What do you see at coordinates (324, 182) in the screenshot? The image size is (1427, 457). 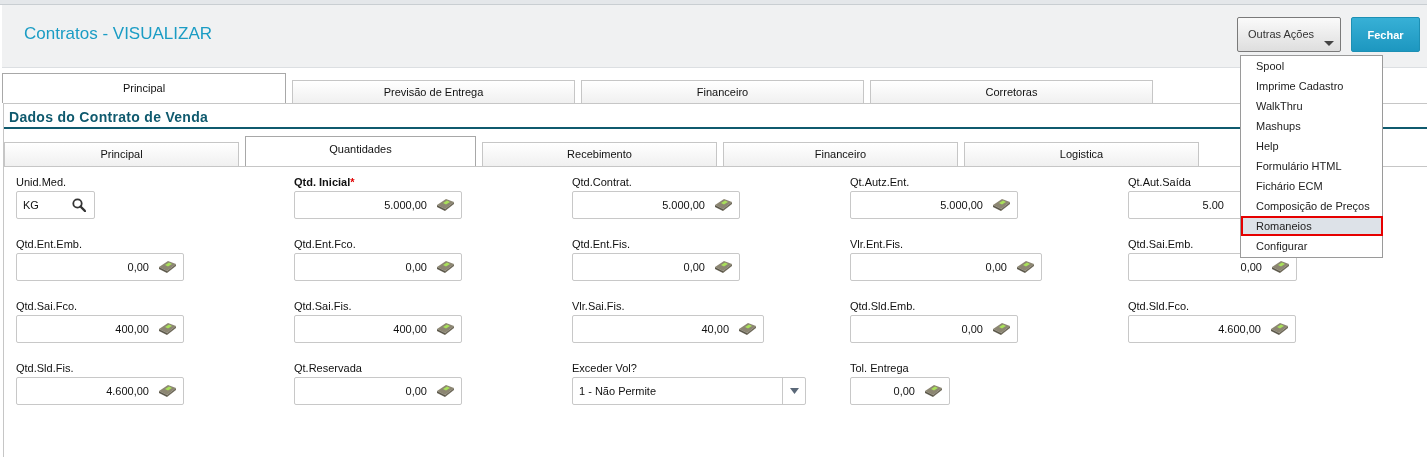 I see `field-label: Qtd. Inicial*` at bounding box center [324, 182].